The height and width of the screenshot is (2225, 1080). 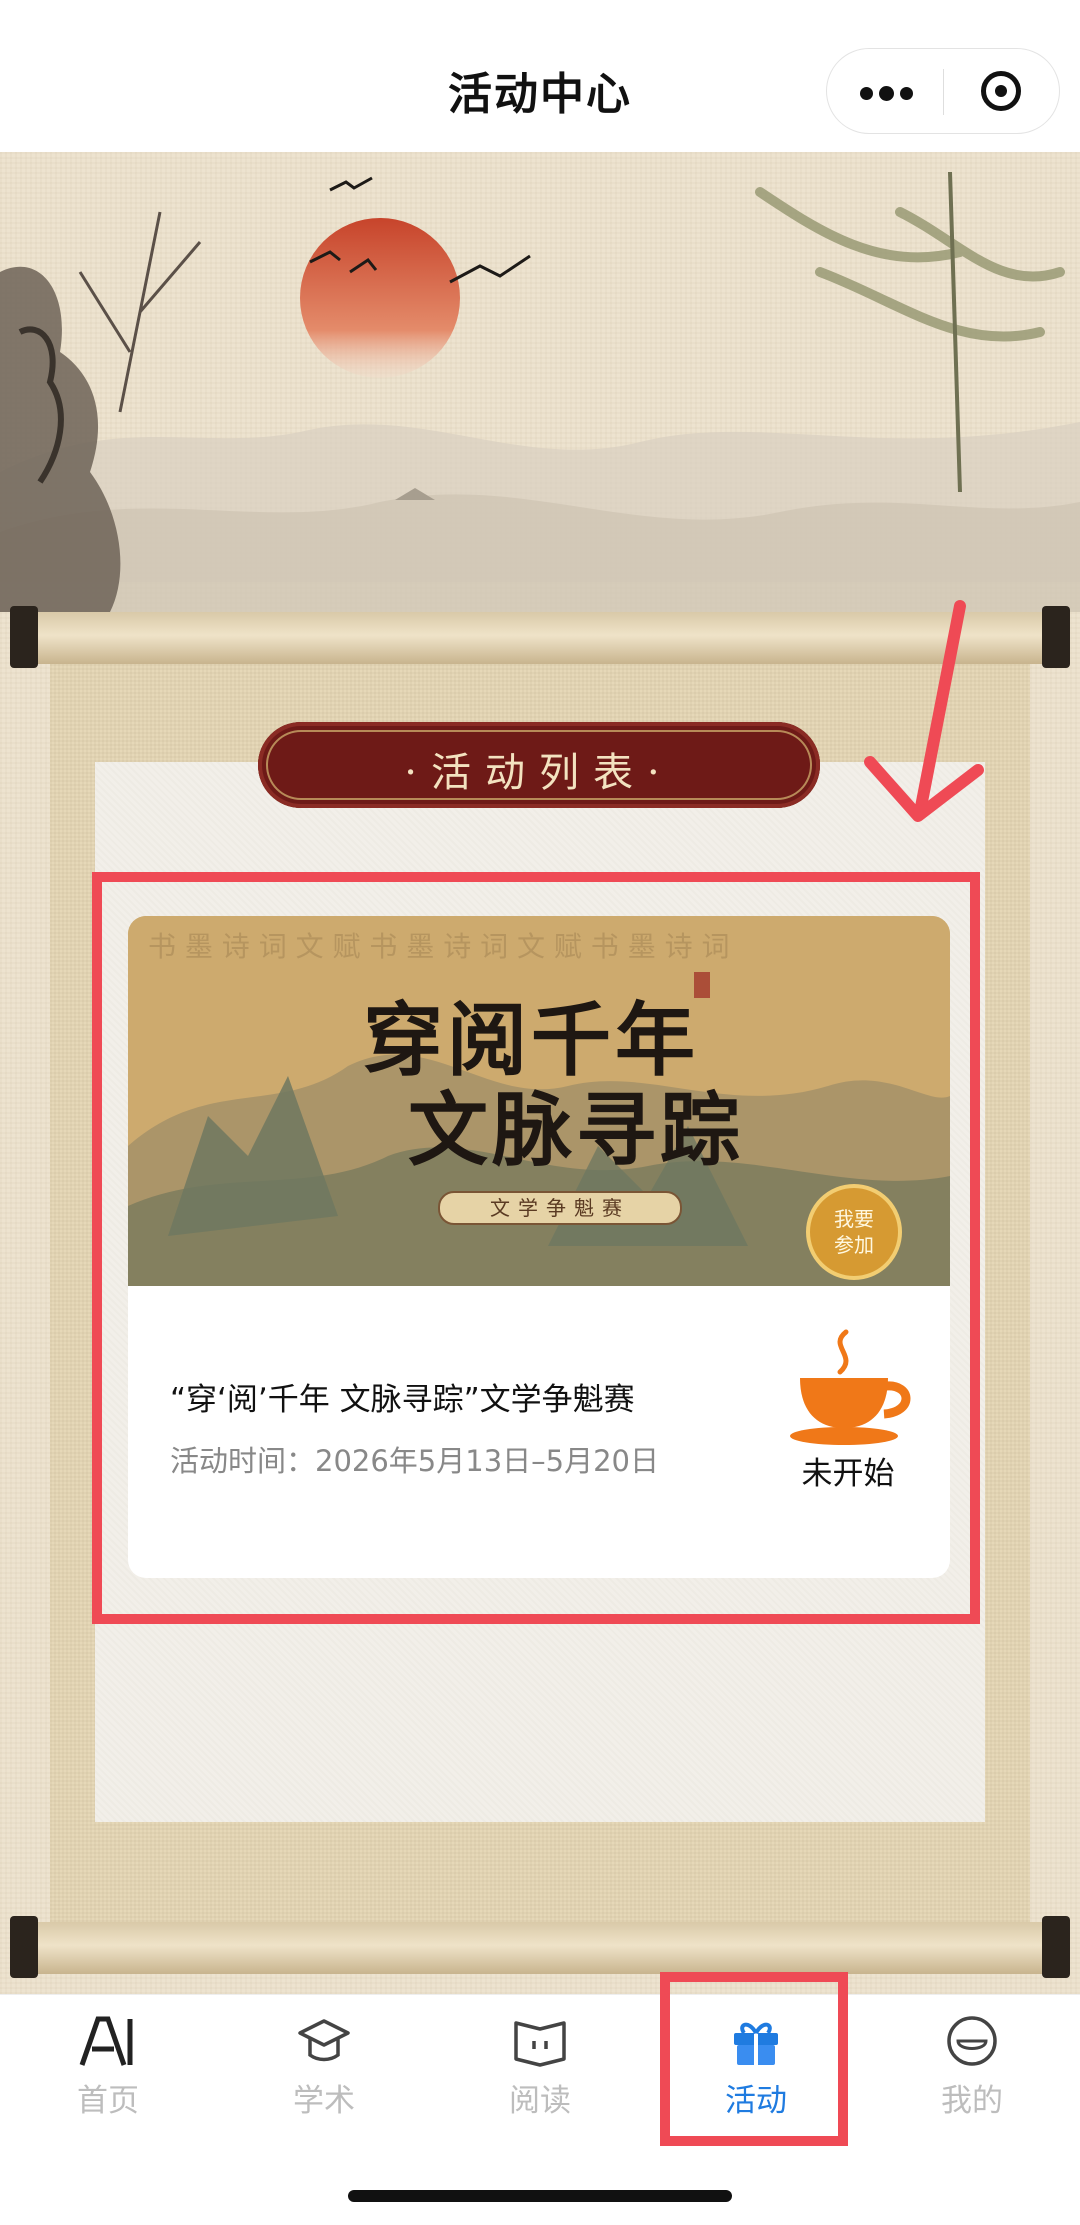 What do you see at coordinates (106, 2041) in the screenshot?
I see `ai-logo-icon` at bounding box center [106, 2041].